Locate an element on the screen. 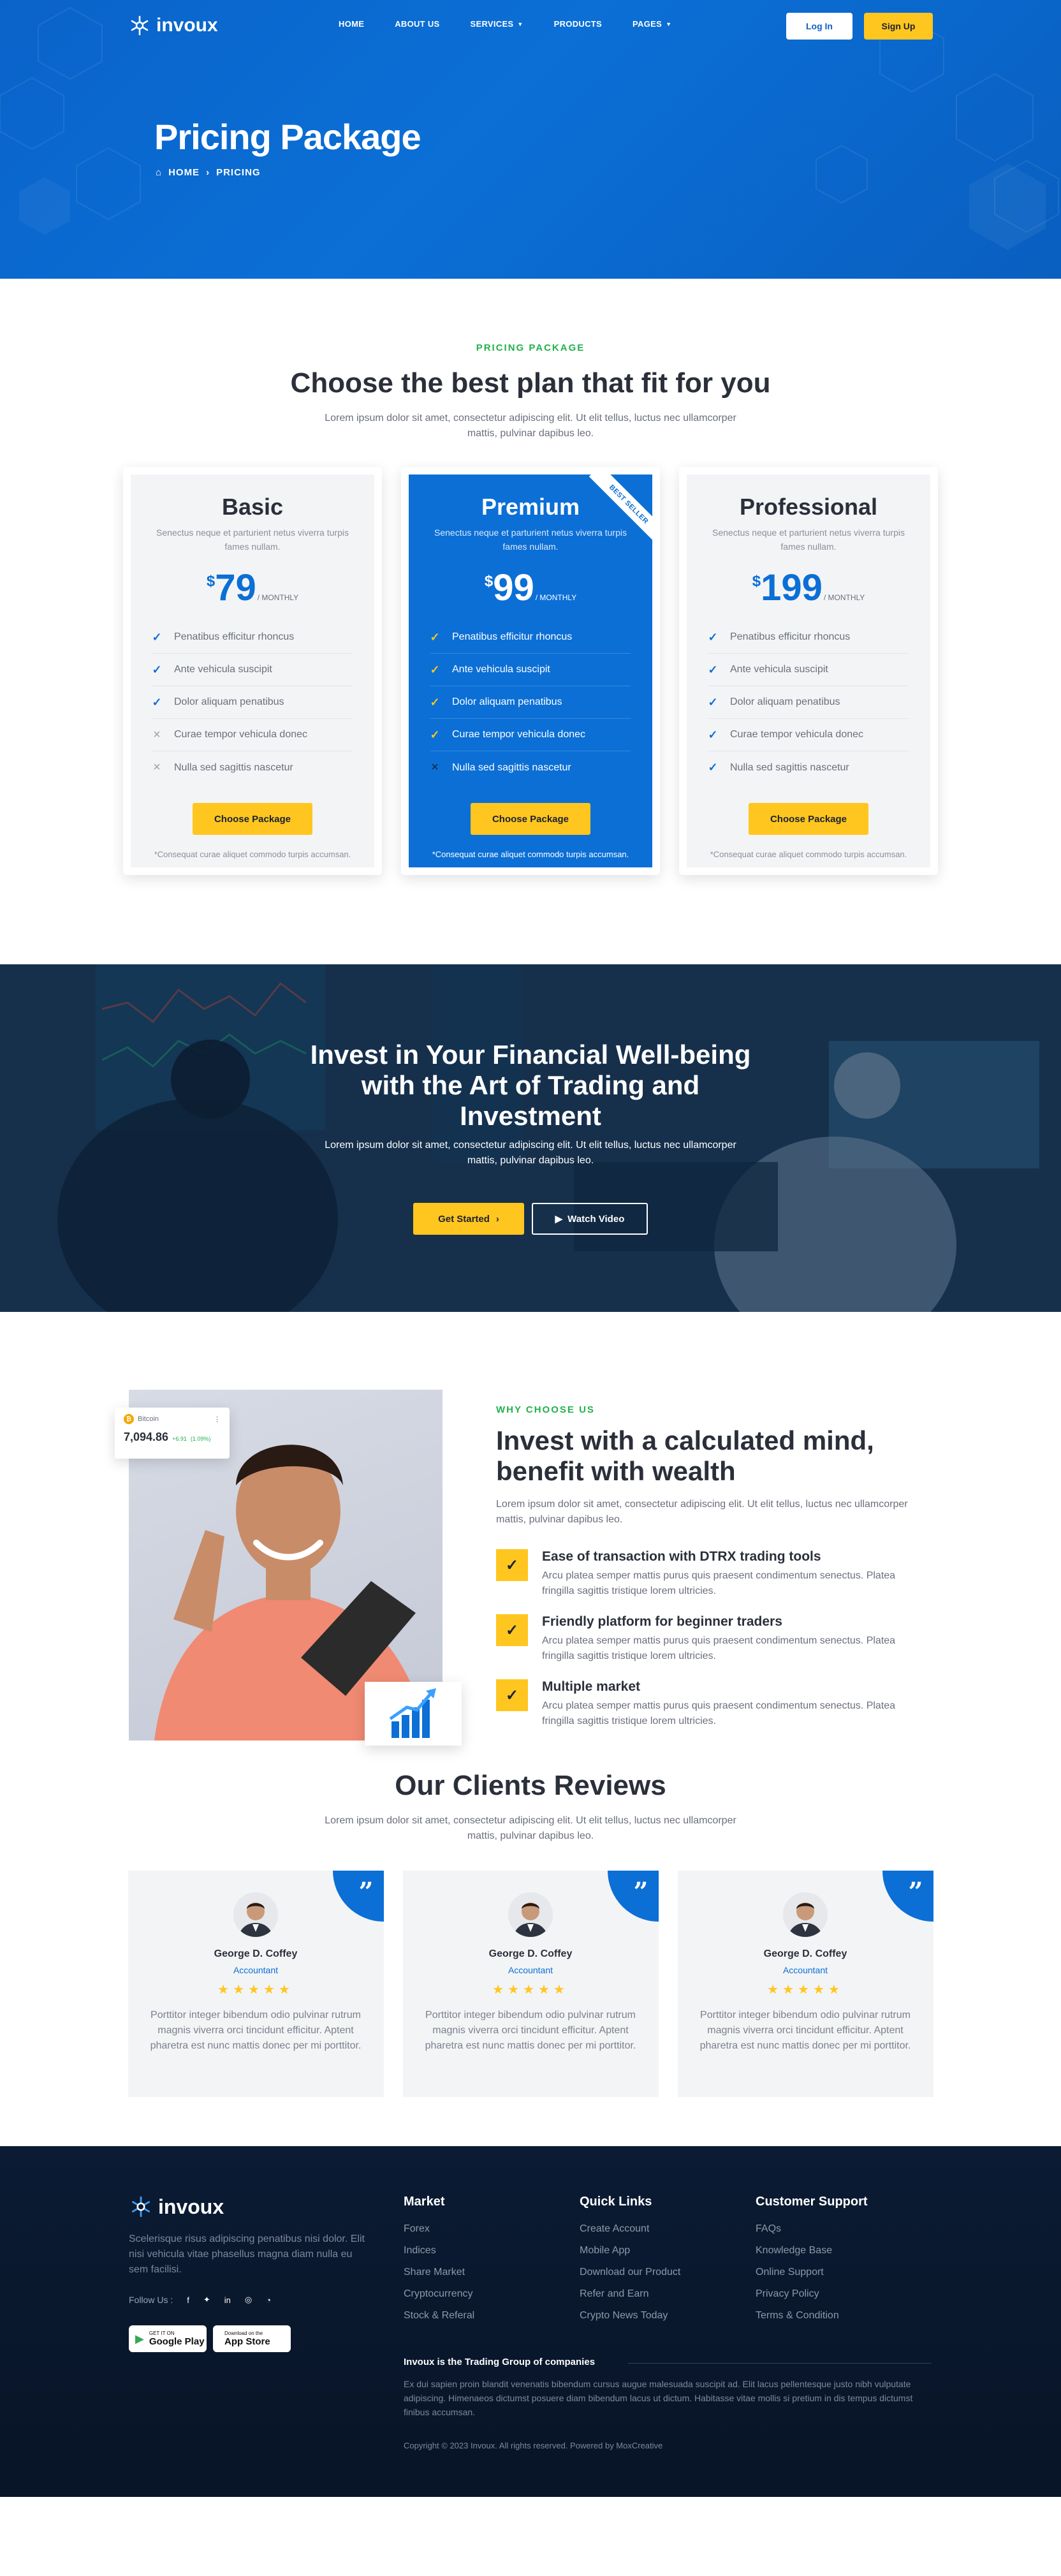  footer-link: Forex is located at coordinates (439, 2234).